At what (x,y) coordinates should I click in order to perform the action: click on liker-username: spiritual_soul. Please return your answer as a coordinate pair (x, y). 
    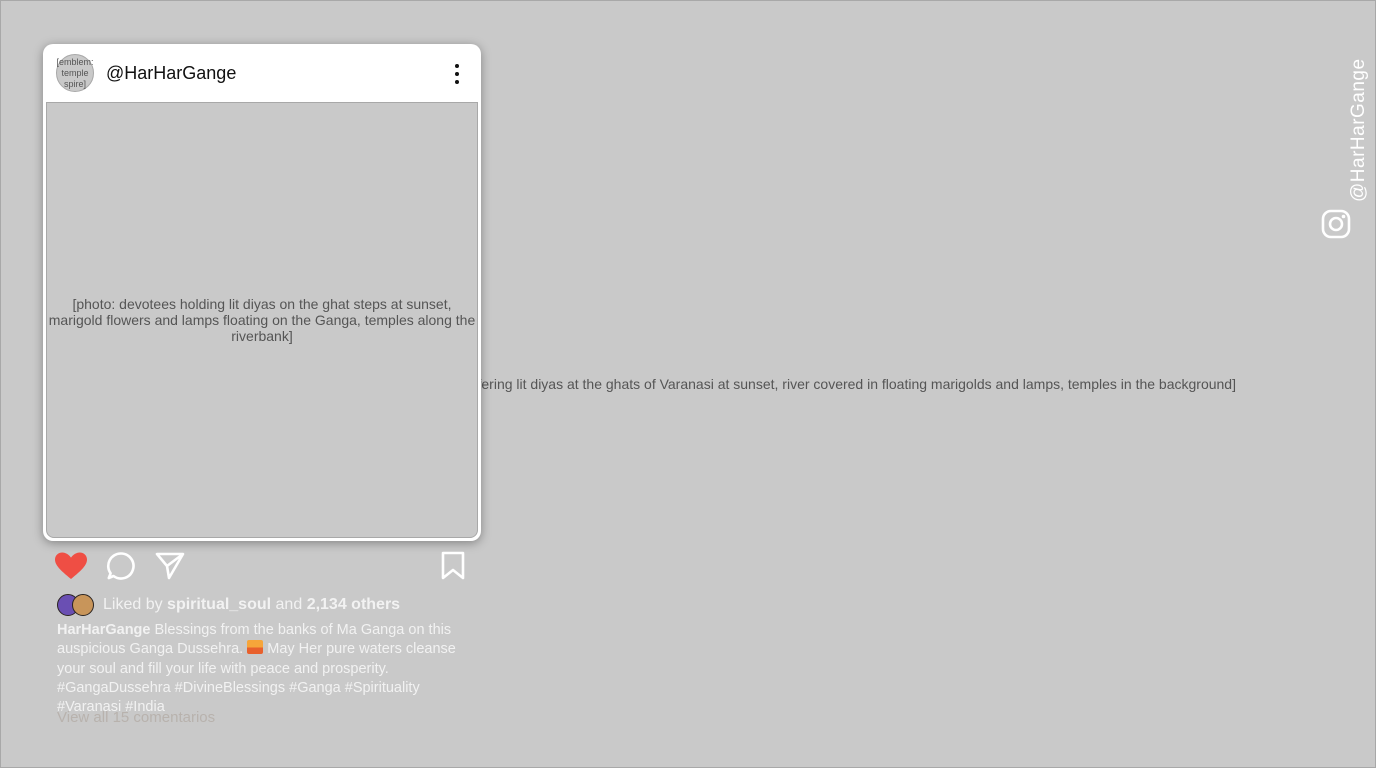
    Looking at the image, I should click on (219, 605).